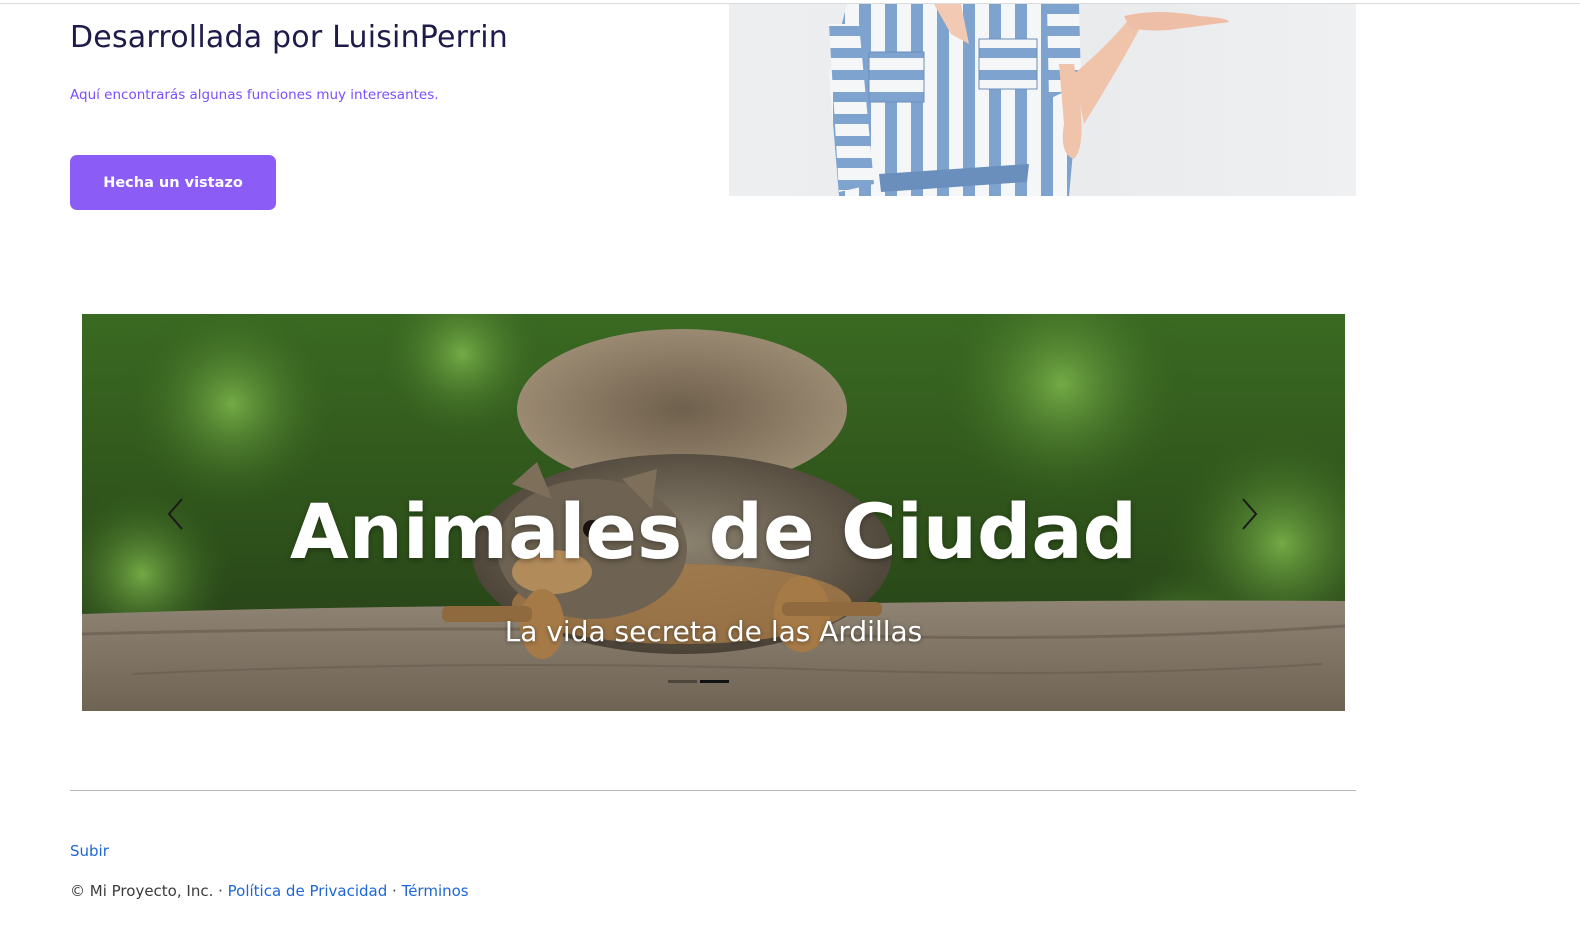  Describe the element at coordinates (289, 37) in the screenshot. I see `hero-title: Desarrollada por LuisinPerrin` at that location.